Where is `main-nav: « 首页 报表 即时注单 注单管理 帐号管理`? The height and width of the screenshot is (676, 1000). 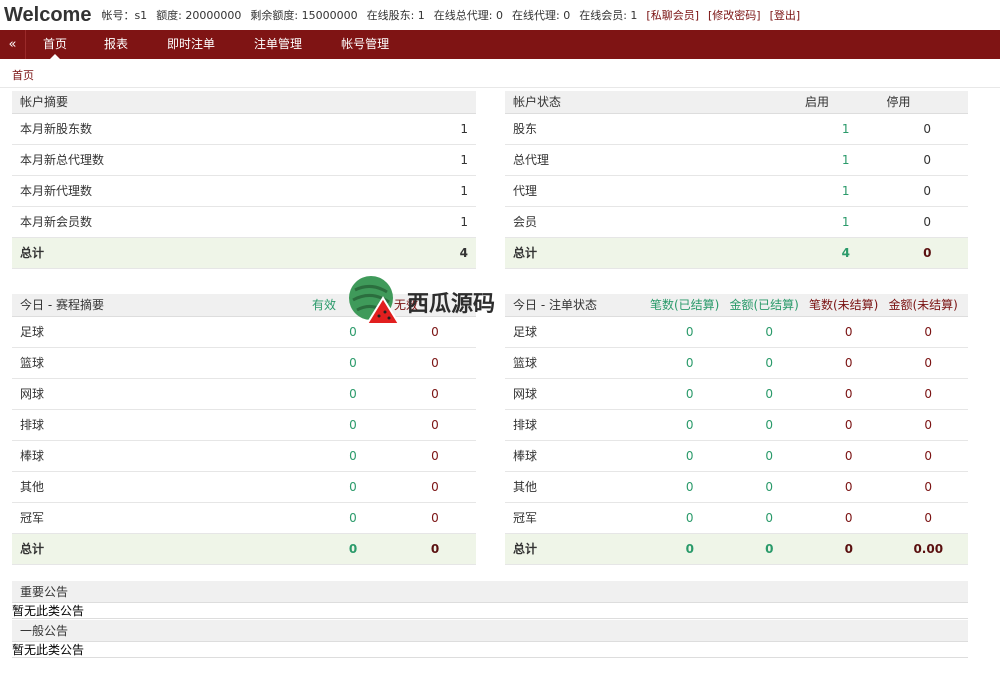
main-nav: « 首页 报表 即时注单 注单管理 帐号管理 is located at coordinates (500, 44).